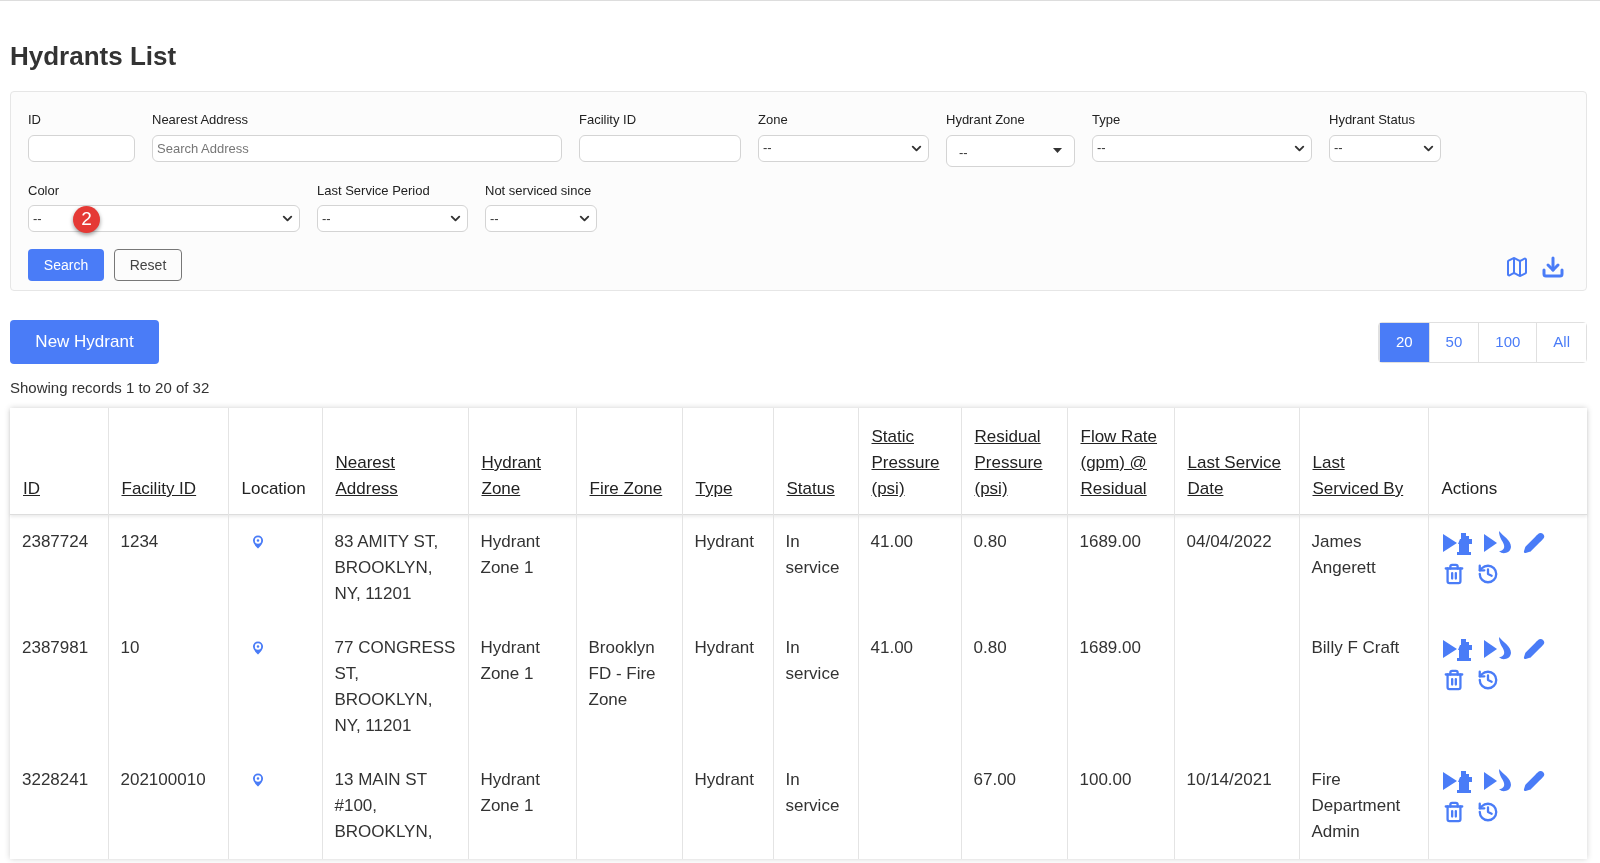 The image size is (1600, 863). Describe the element at coordinates (1057, 150) in the screenshot. I see `caret-icon` at that location.